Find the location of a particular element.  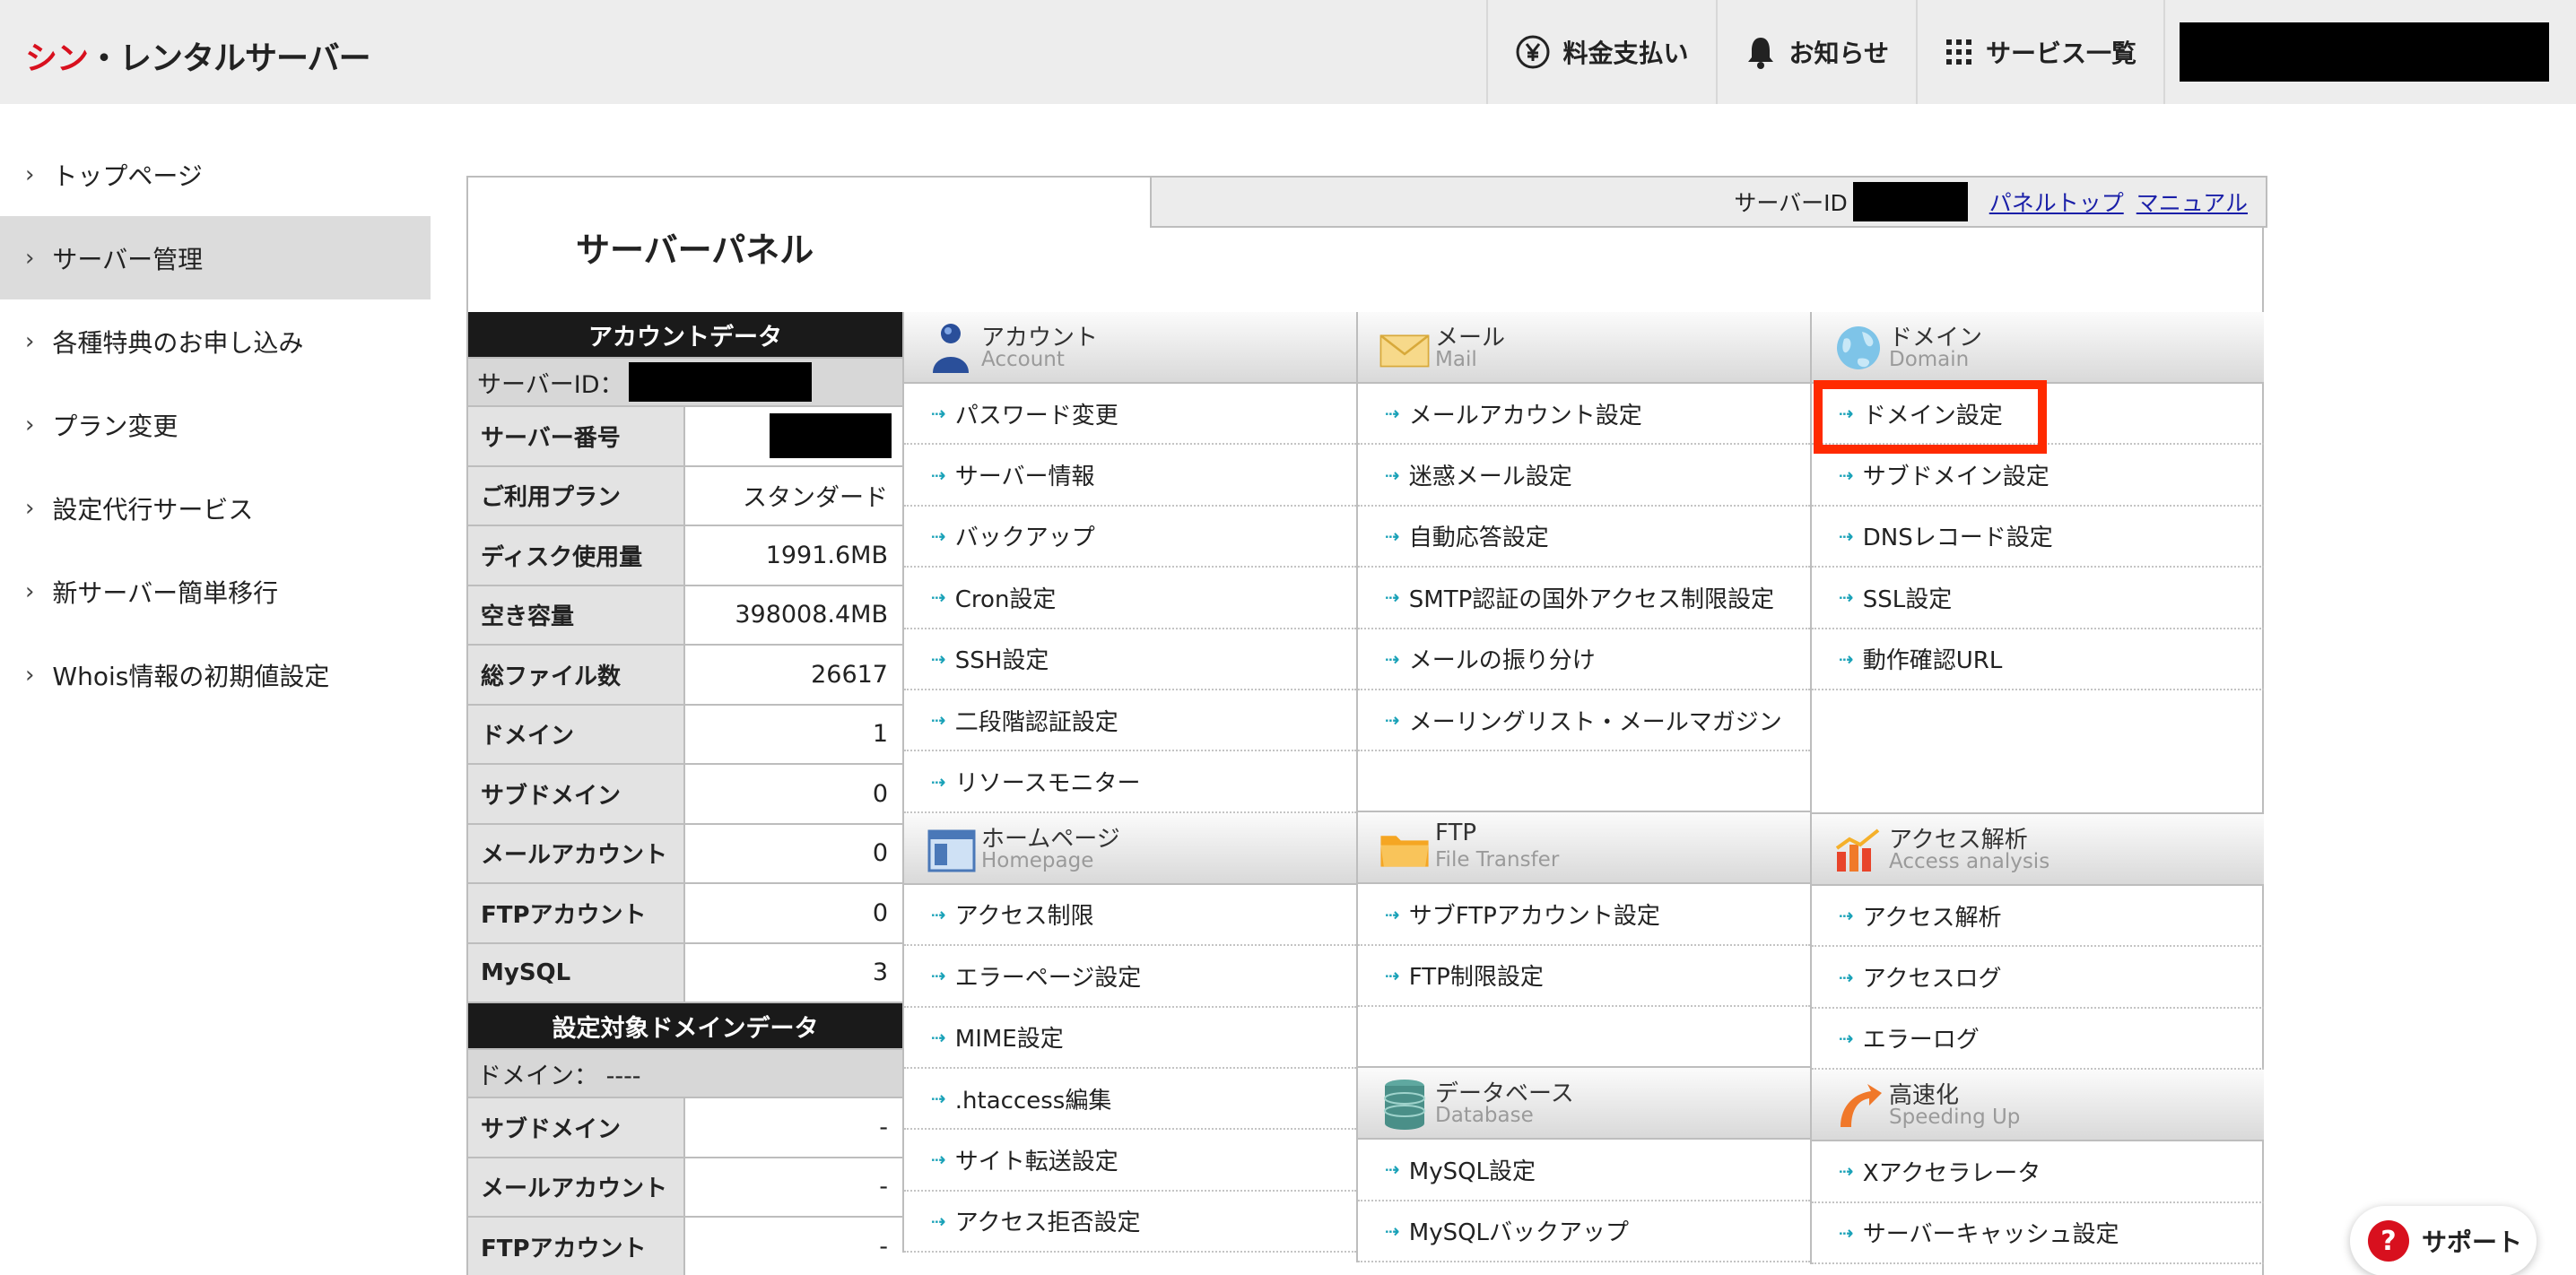

panel-topbar: サーバーID パネルトップ マニュアル is located at coordinates (1708, 202).